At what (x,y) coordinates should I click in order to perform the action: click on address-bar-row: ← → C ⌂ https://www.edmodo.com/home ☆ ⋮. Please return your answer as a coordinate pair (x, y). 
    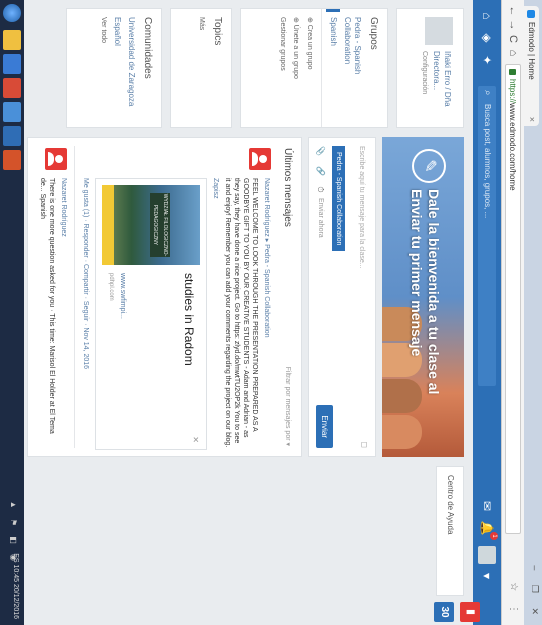
    Looking at the image, I should click on (512, 312).